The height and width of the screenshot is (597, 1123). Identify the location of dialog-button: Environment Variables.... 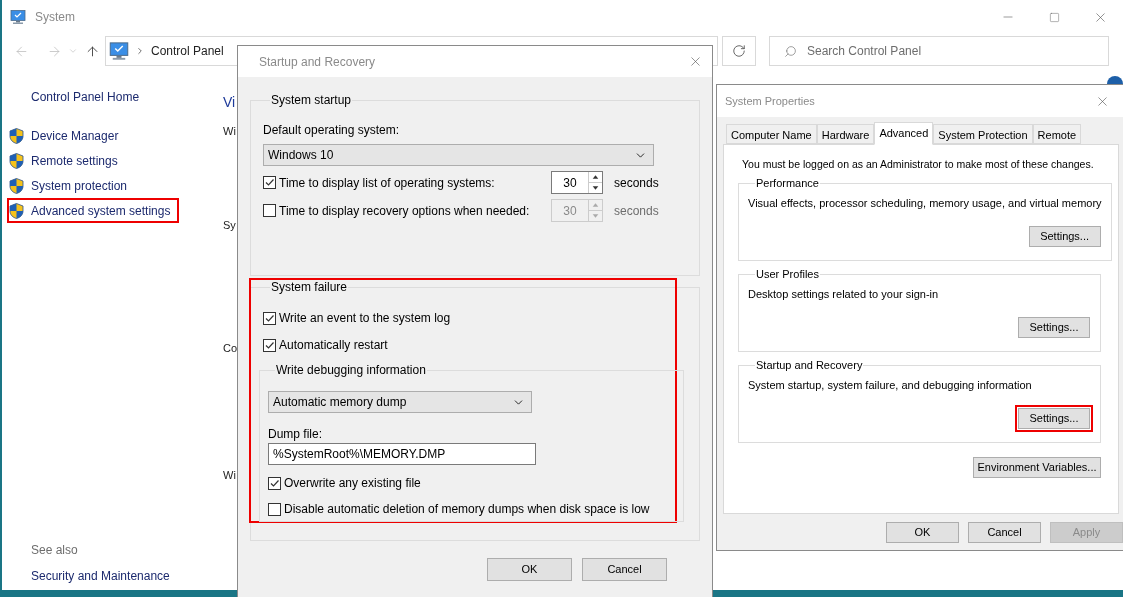
(1037, 467).